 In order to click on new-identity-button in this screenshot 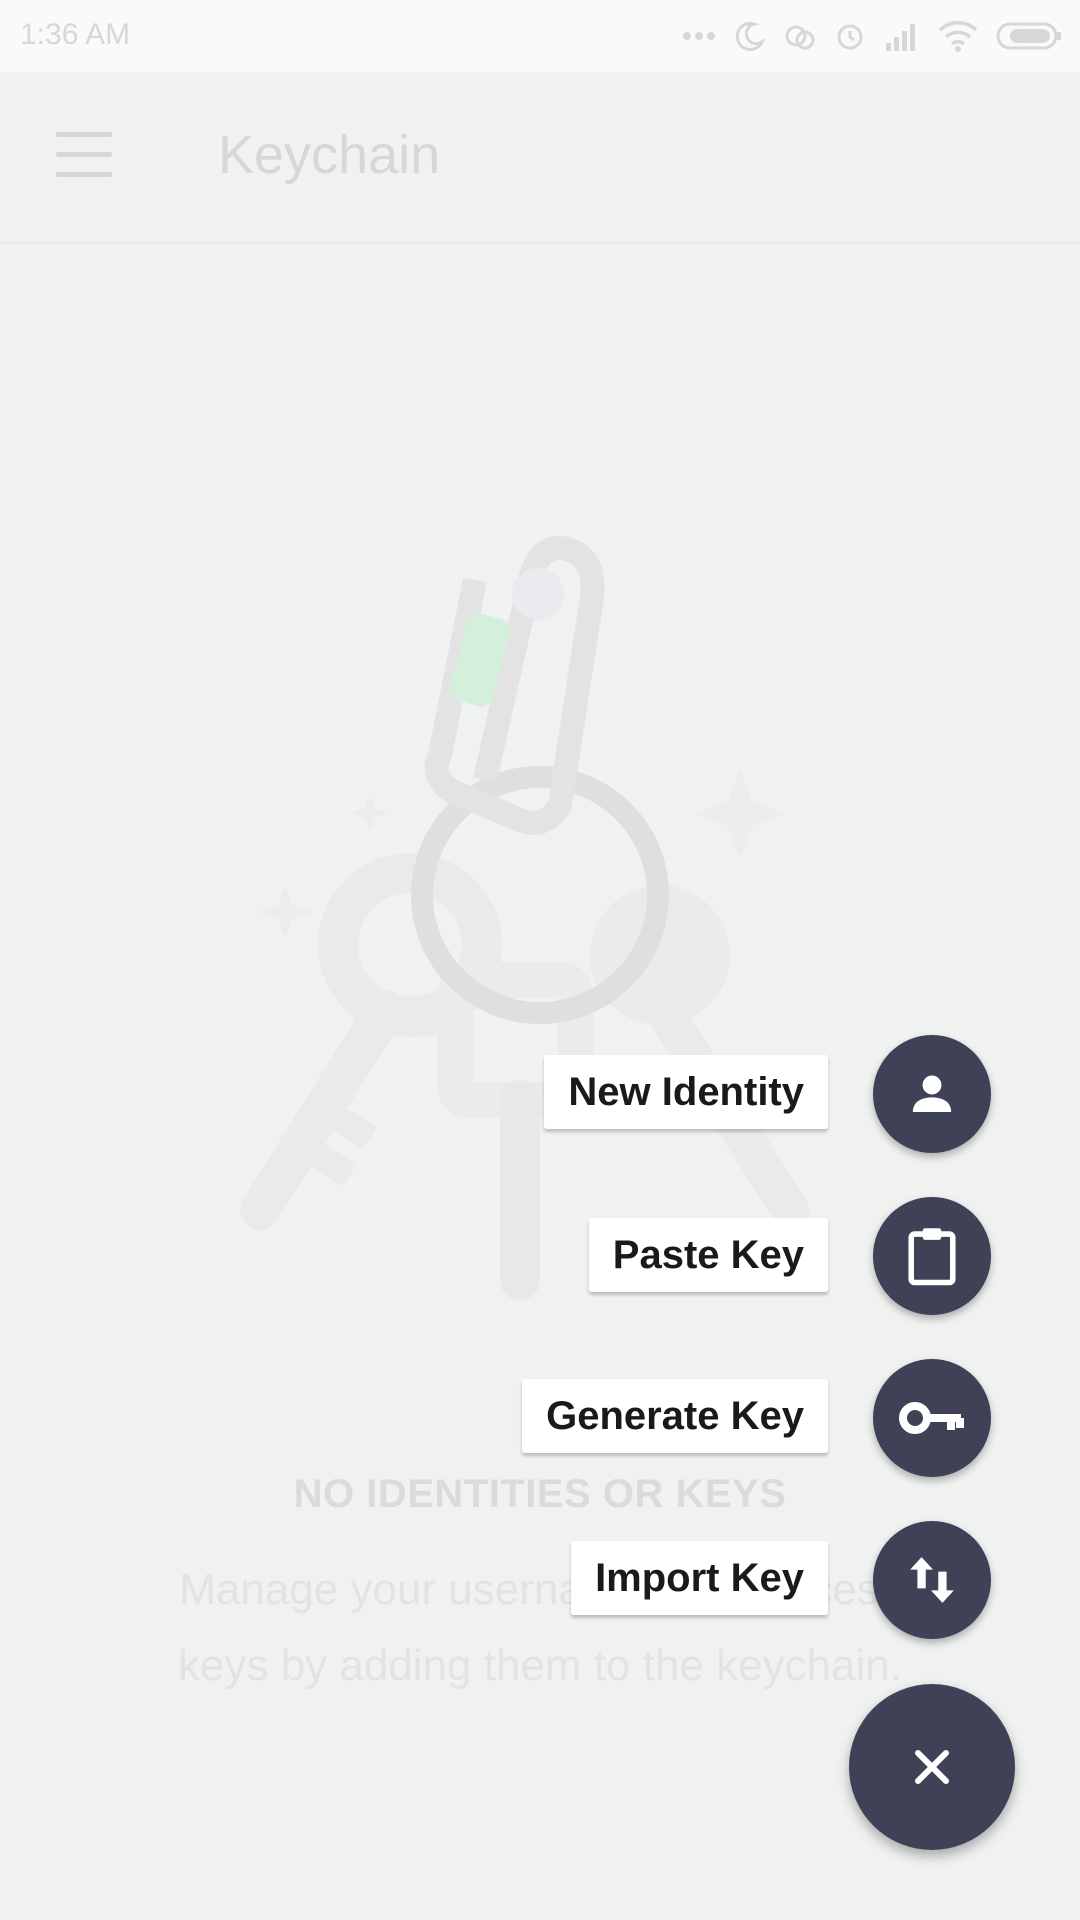, I will do `click(932, 1094)`.